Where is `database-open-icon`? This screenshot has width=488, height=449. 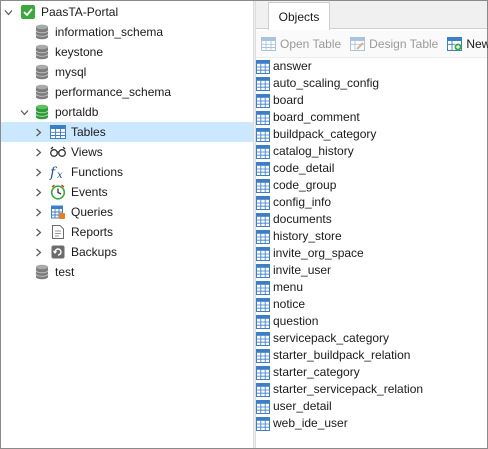
database-open-icon is located at coordinates (42, 112).